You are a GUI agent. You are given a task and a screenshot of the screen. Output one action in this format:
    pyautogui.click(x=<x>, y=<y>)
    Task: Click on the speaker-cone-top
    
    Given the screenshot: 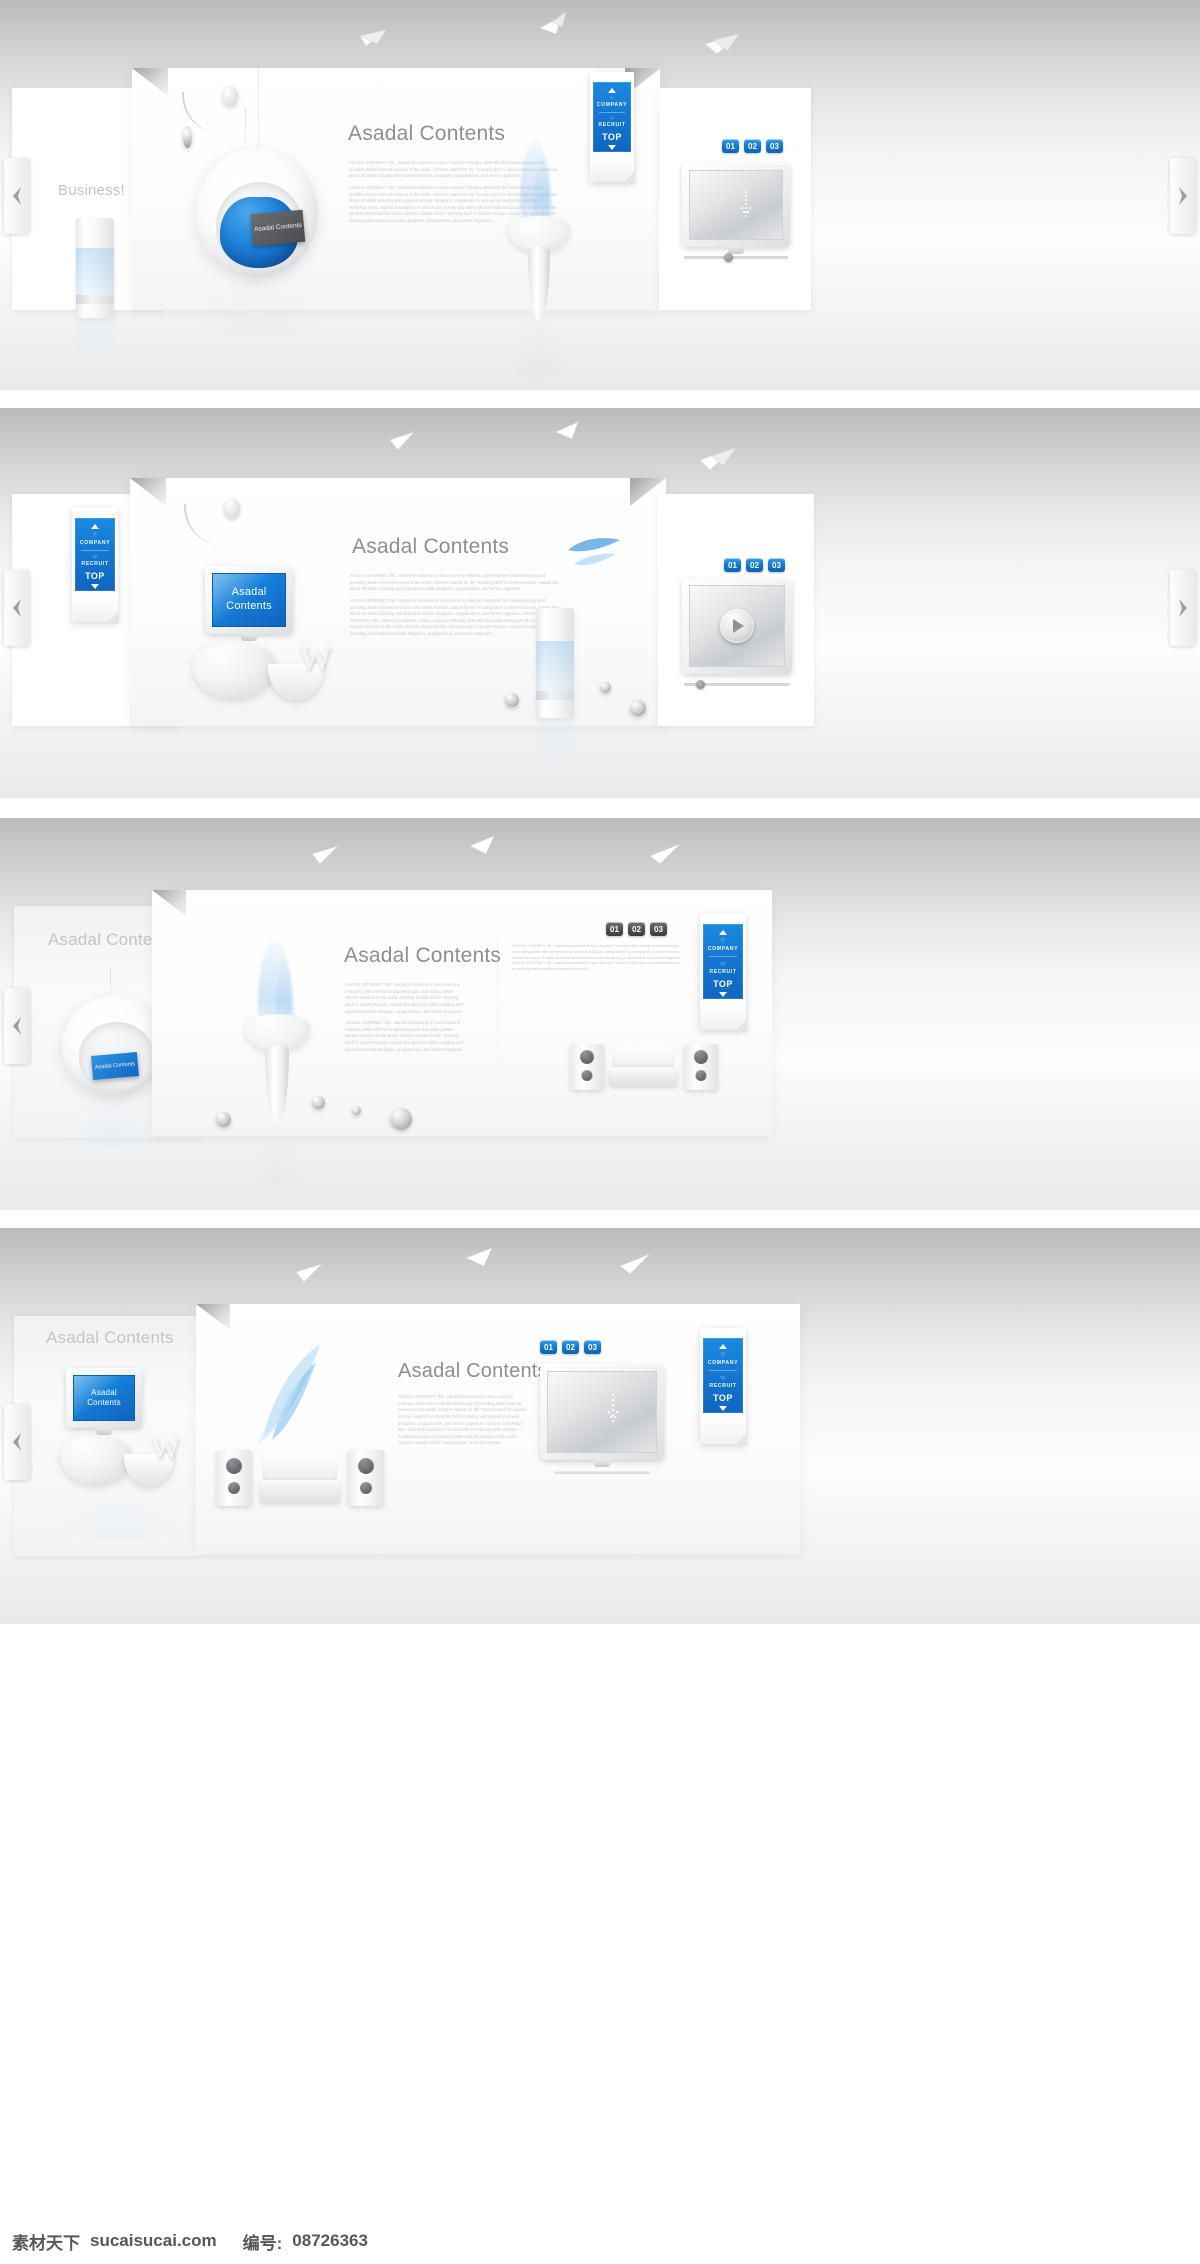 What is the action you would take?
    pyautogui.click(x=366, y=1466)
    